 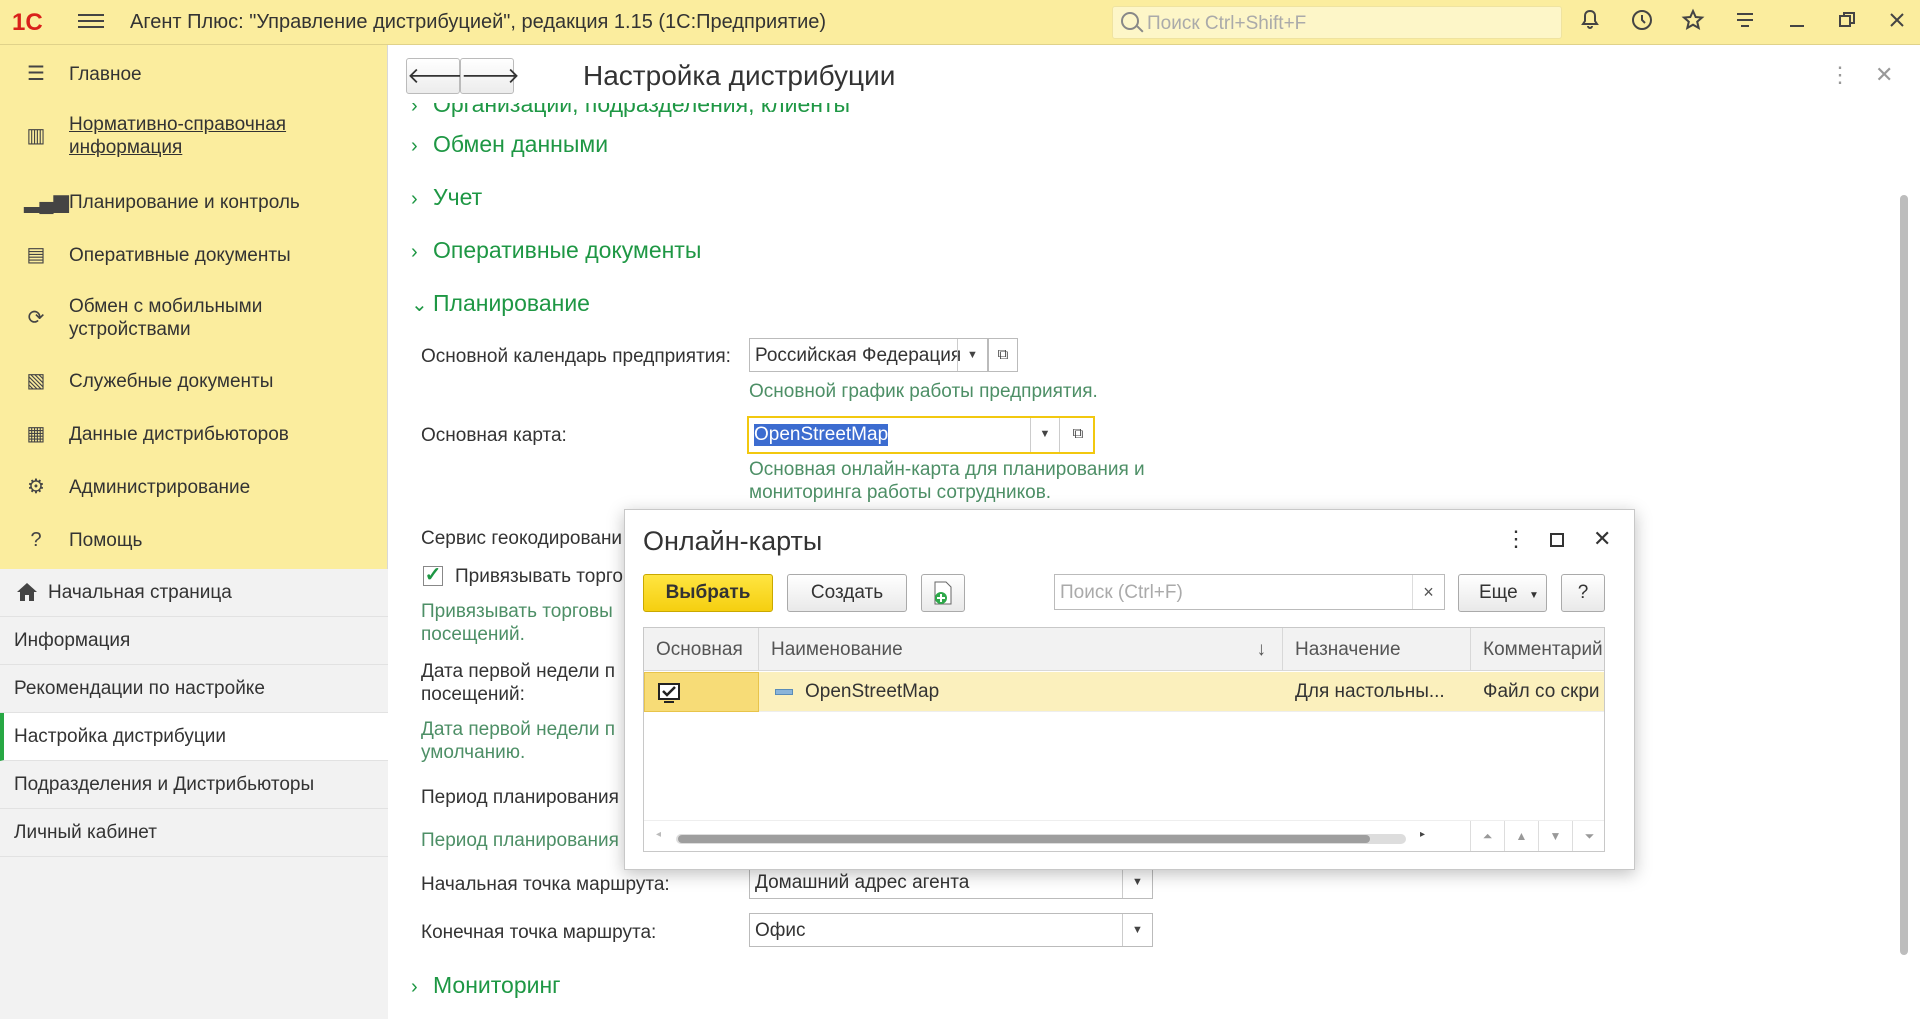 What do you see at coordinates (433, 575) in the screenshot?
I see `bind-checkbox: ✓` at bounding box center [433, 575].